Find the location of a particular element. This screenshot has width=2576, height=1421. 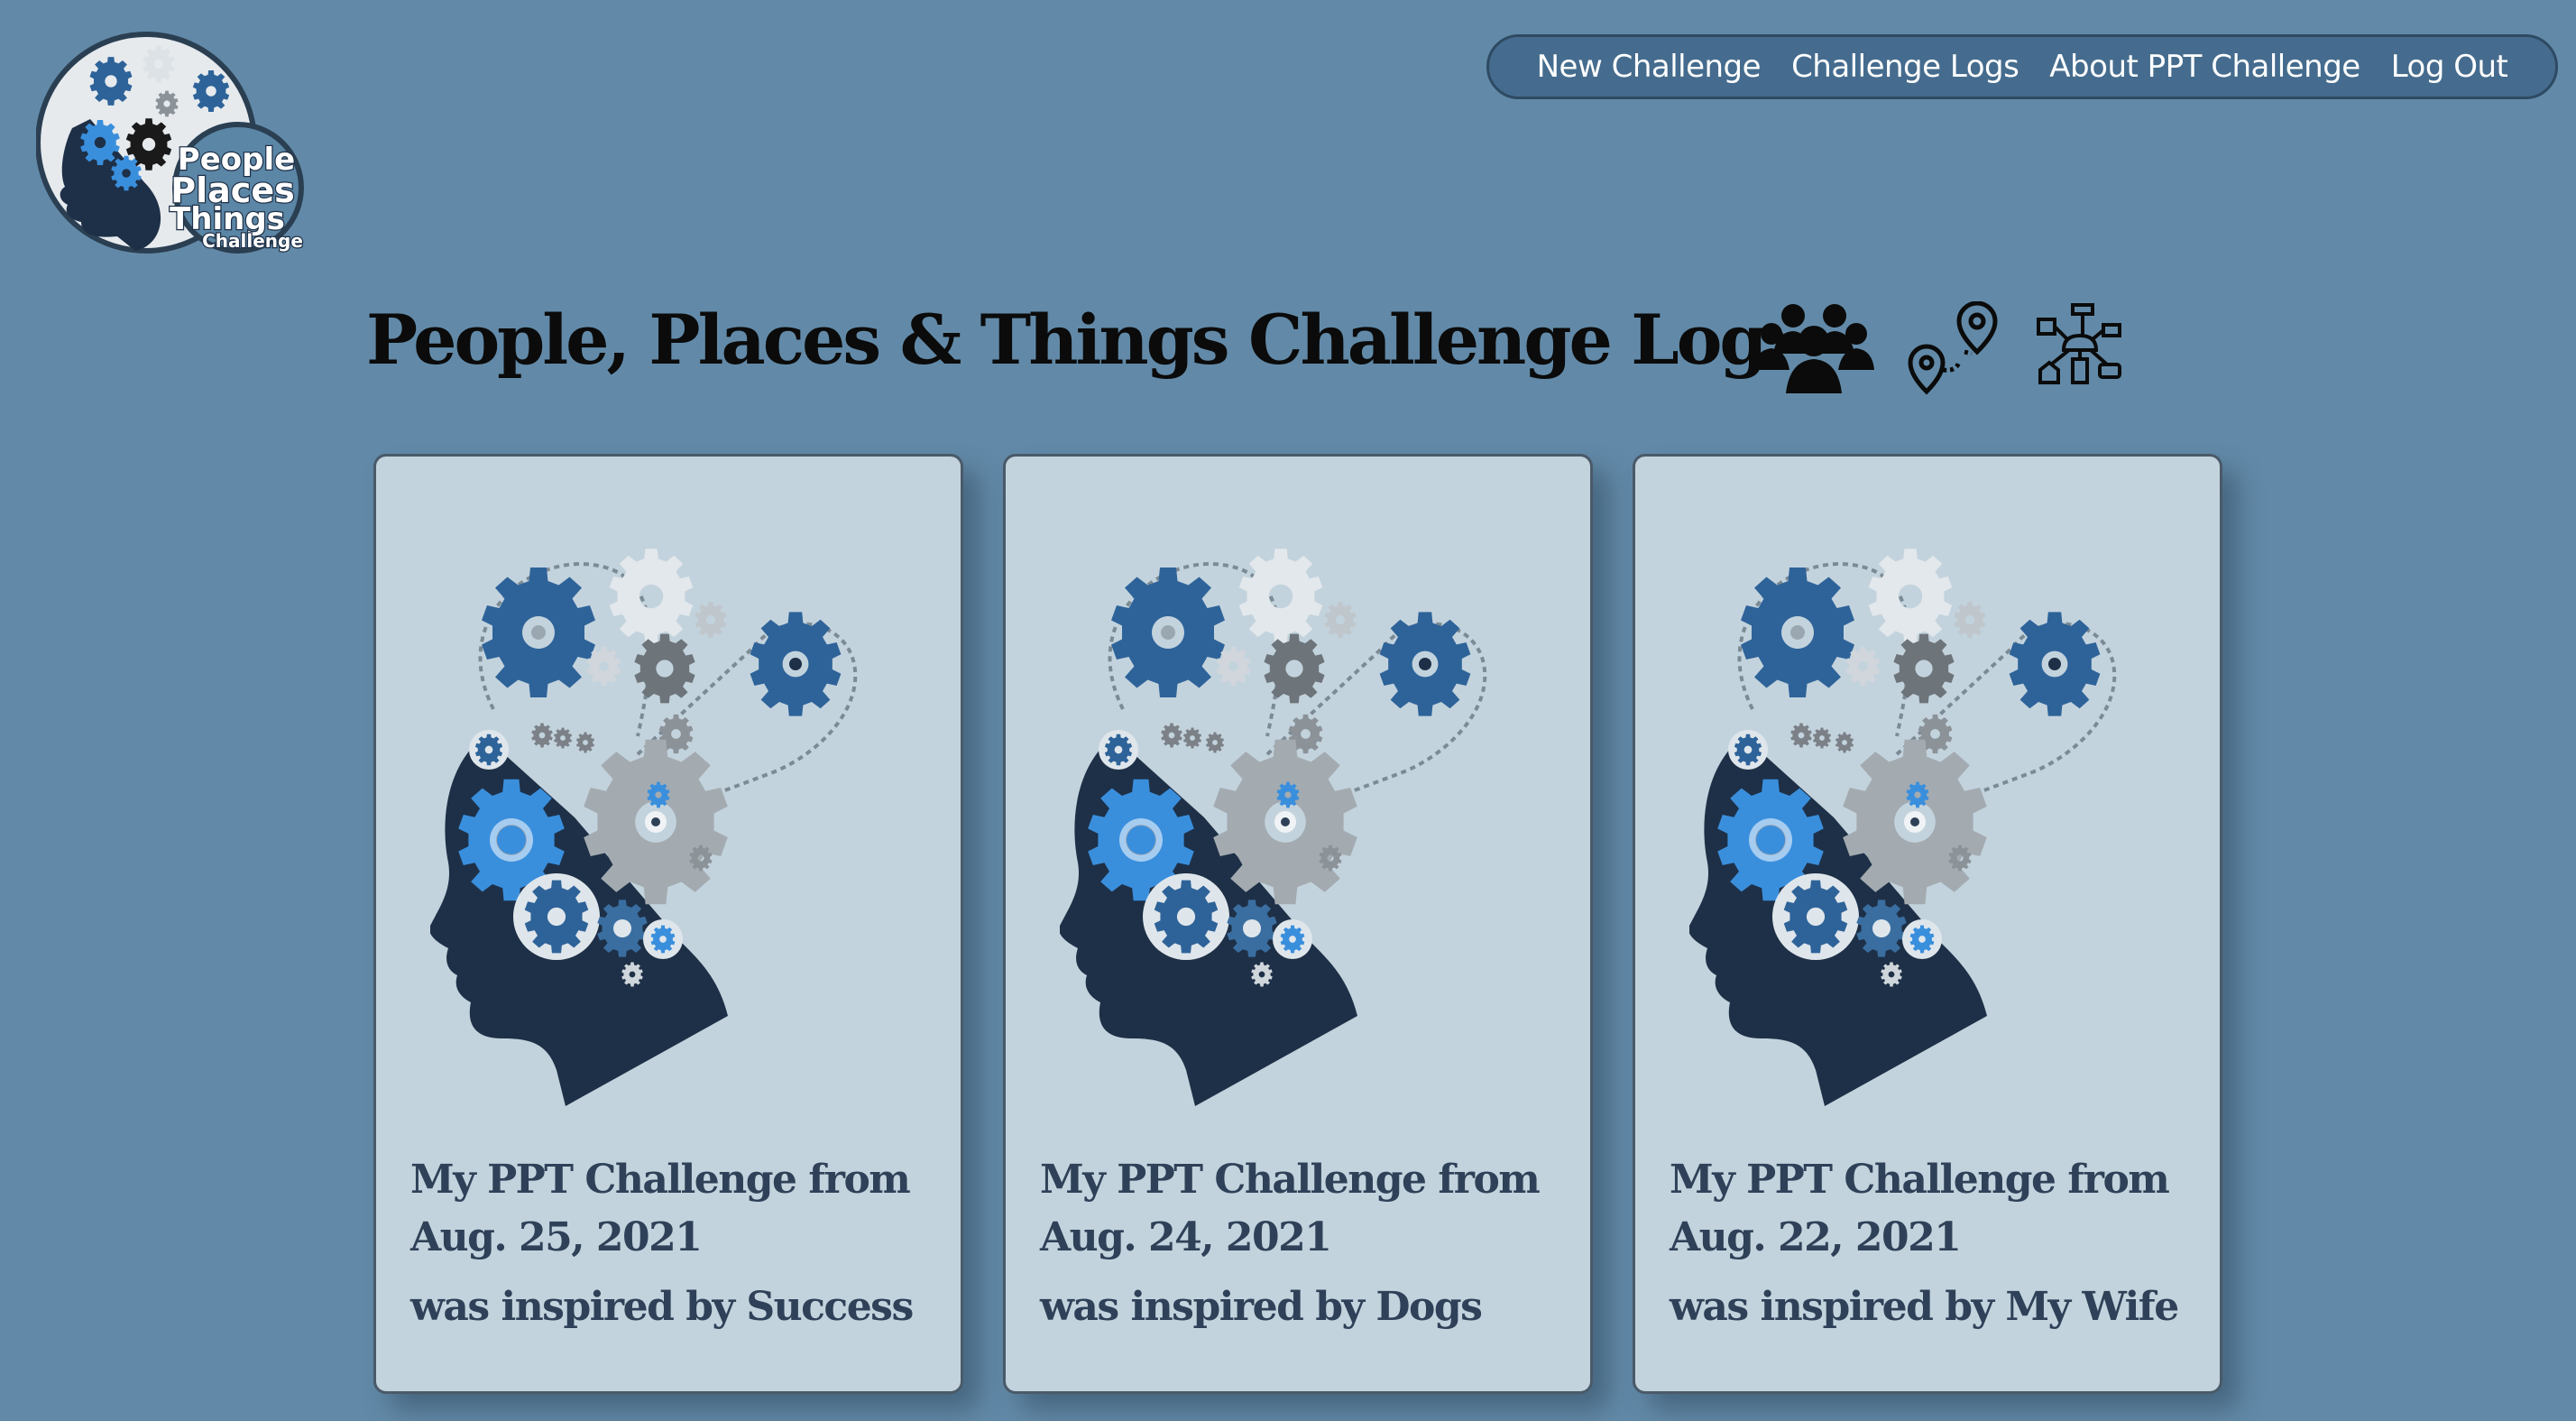

card-date: Aug. 25, 2021 is located at coordinates (556, 1237).